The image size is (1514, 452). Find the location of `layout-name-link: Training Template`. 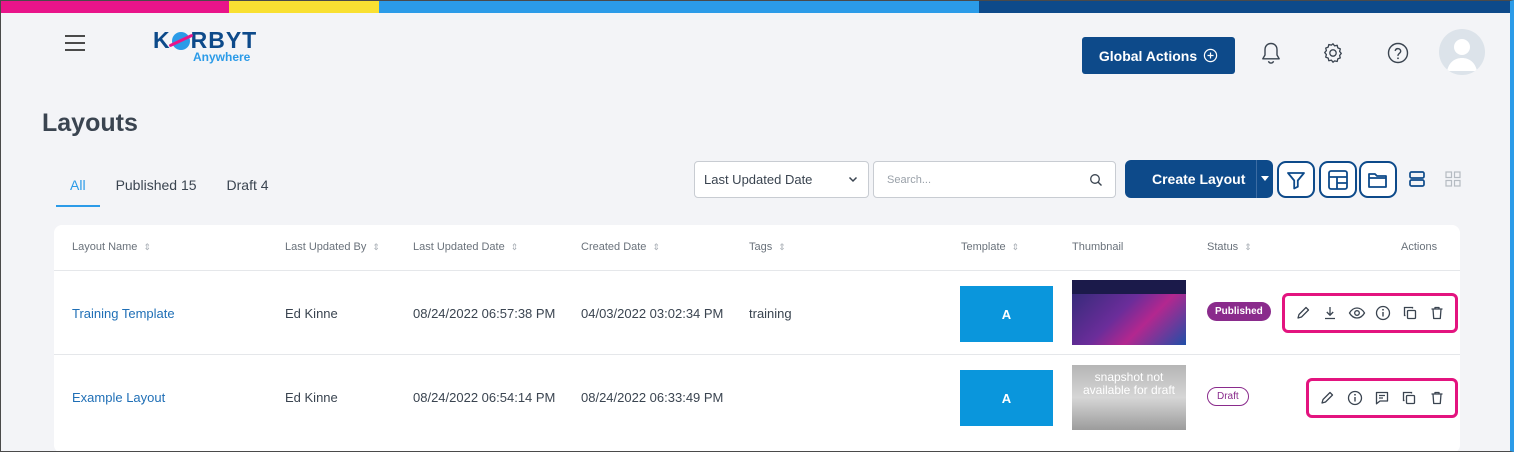

layout-name-link: Training Template is located at coordinates (123, 313).